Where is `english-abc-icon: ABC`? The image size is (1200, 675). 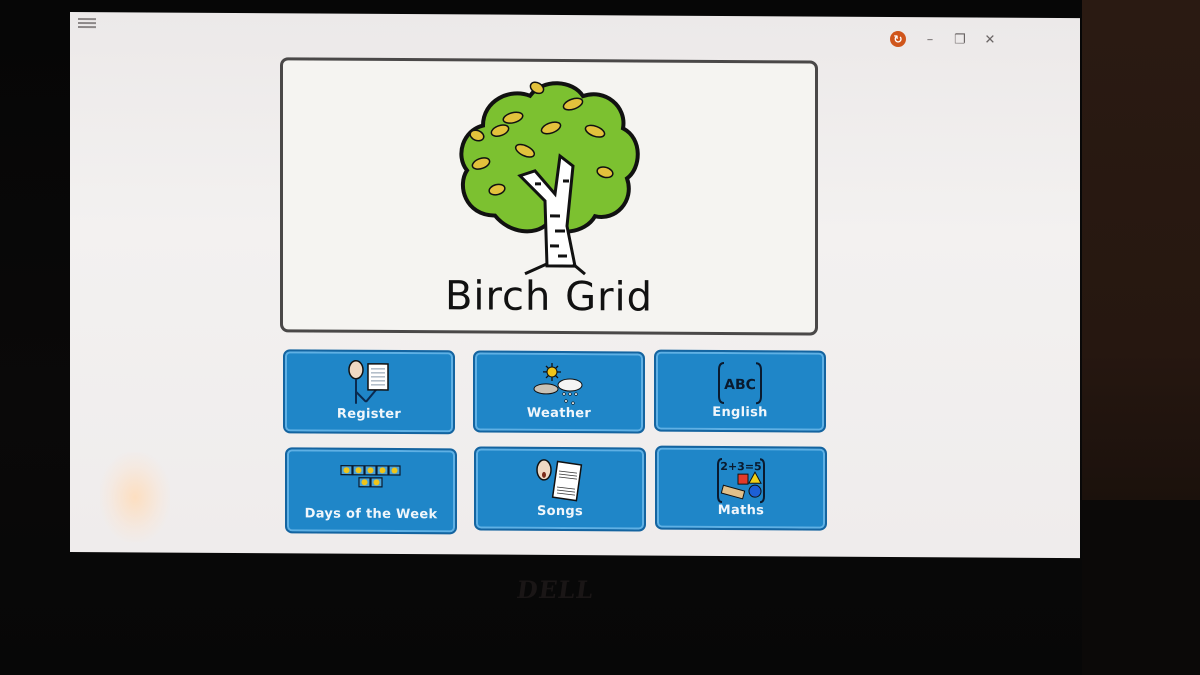
english-abc-icon: ABC is located at coordinates (740, 383).